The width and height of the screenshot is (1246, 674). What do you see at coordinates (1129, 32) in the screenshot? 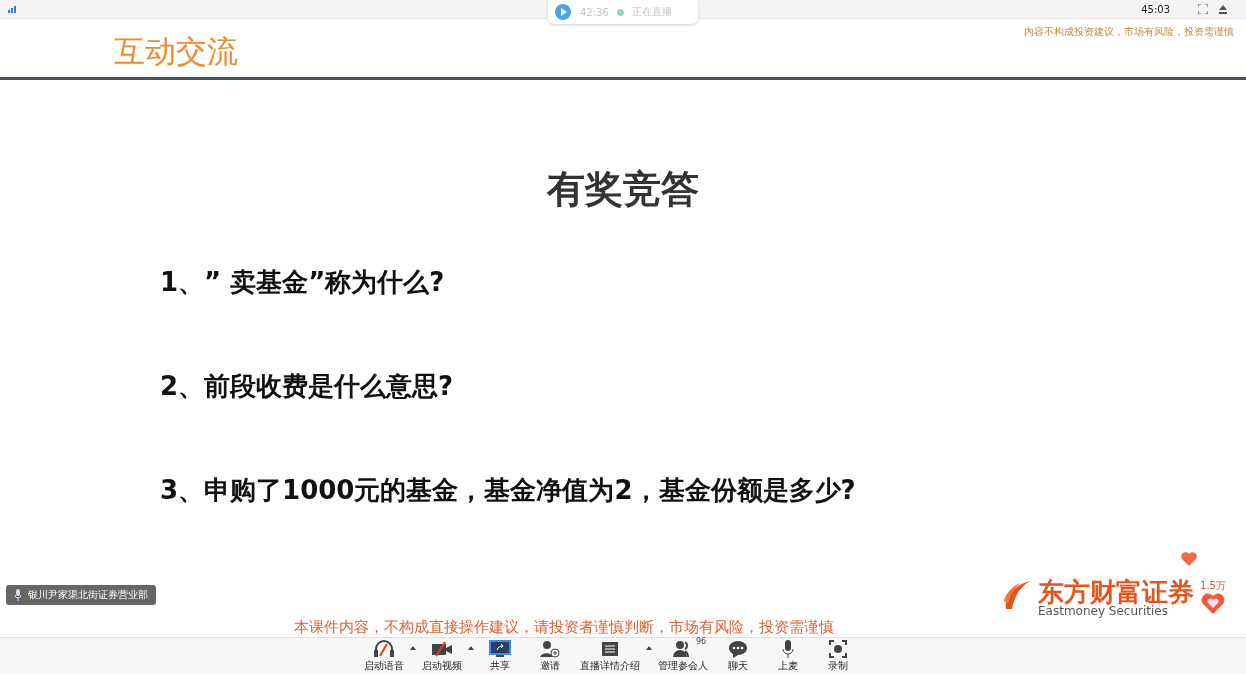
I see `disclaimer: 内容不构成投资建议，市场有风险，投资需谨慎` at bounding box center [1129, 32].